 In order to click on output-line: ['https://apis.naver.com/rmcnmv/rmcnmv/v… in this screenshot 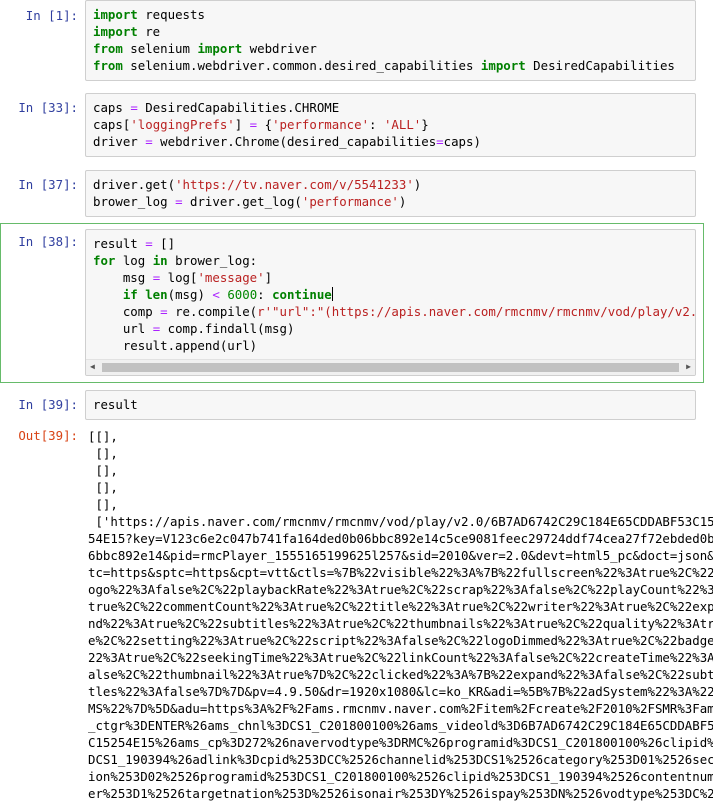, I will do `click(400, 521)`.